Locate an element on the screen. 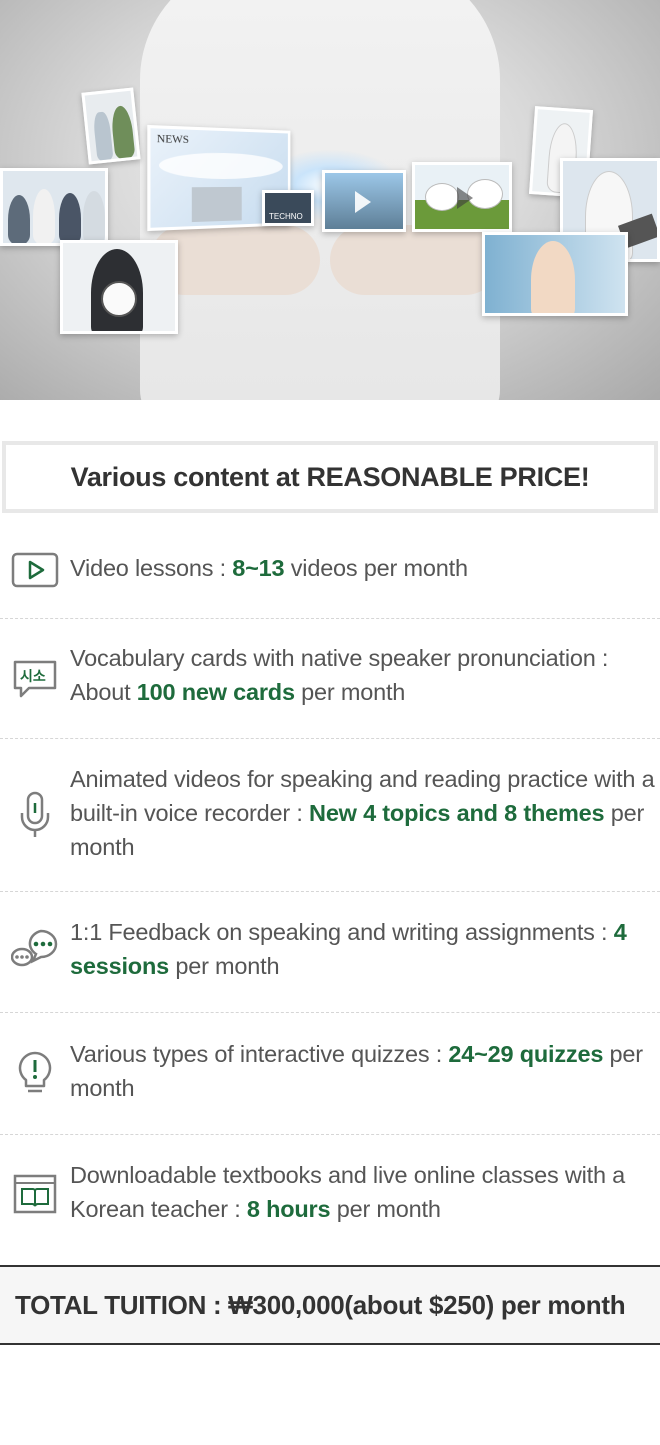 This screenshot has width=660, height=1445. photo-businessman-clock is located at coordinates (119, 287).